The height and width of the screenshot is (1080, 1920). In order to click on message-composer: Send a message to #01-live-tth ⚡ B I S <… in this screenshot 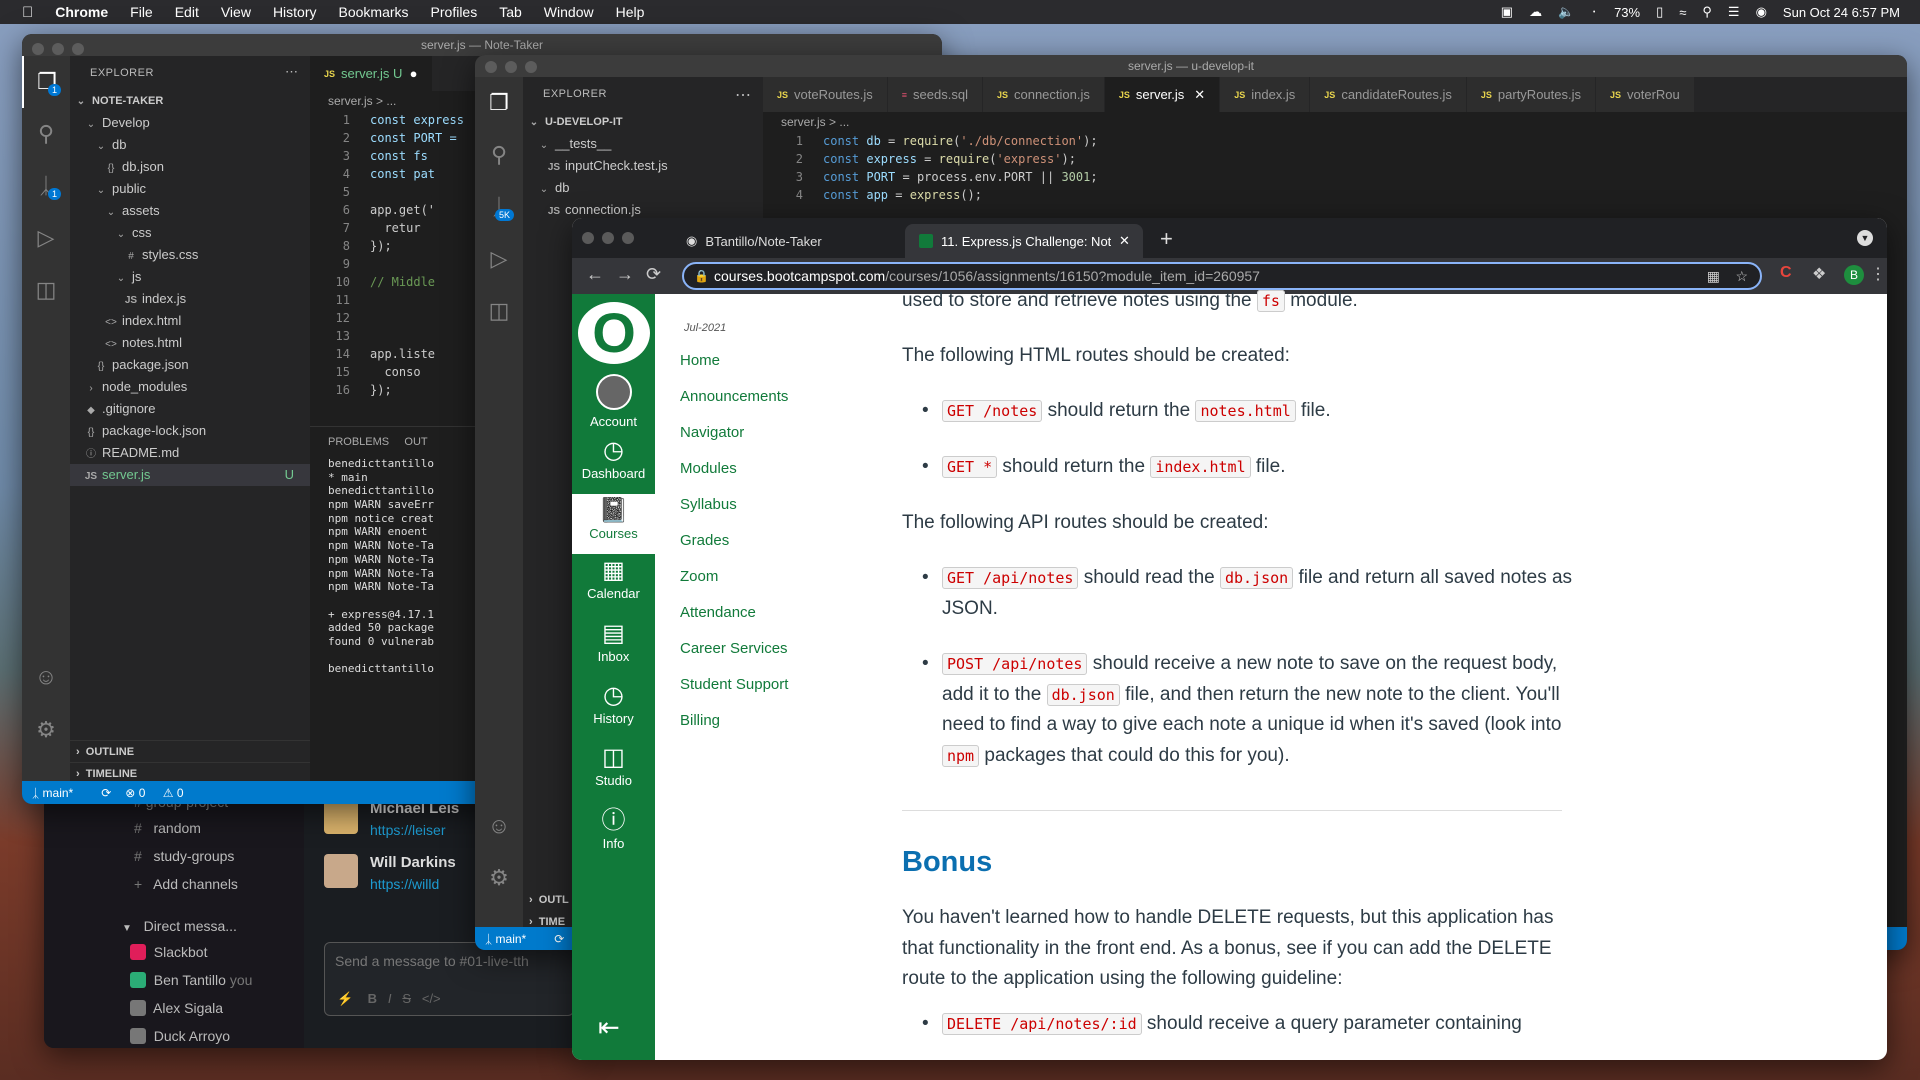, I will do `click(449, 979)`.